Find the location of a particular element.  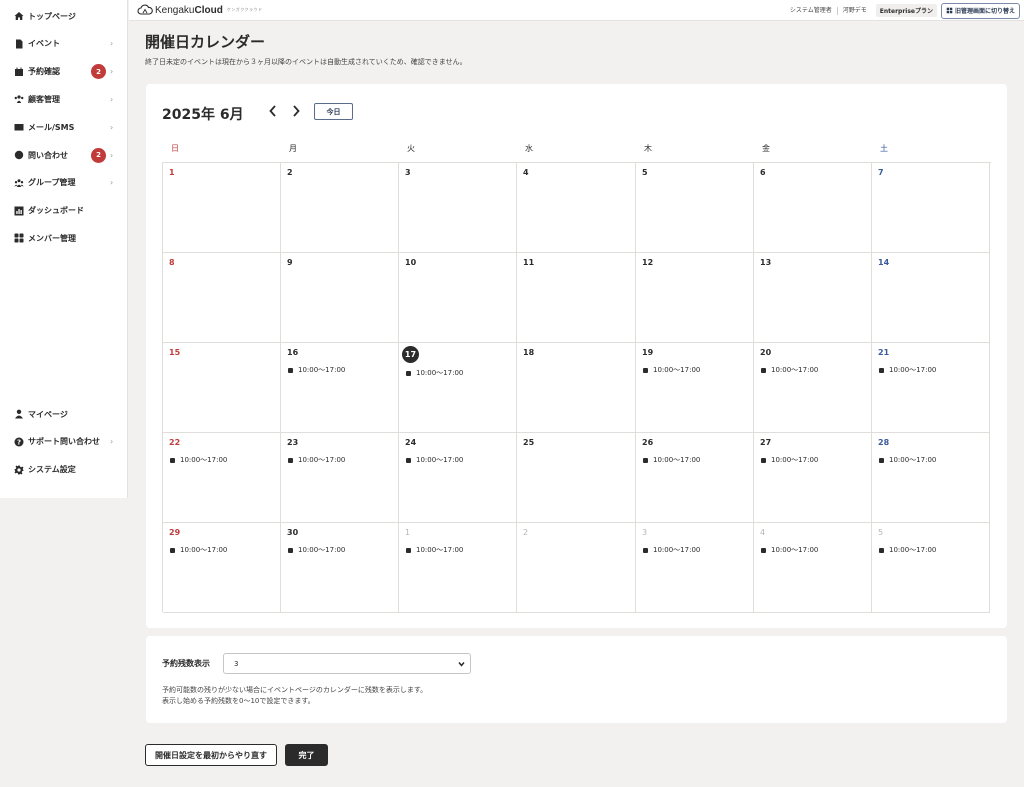

logo-subtitle: ケンガククラウド is located at coordinates (244, 9).